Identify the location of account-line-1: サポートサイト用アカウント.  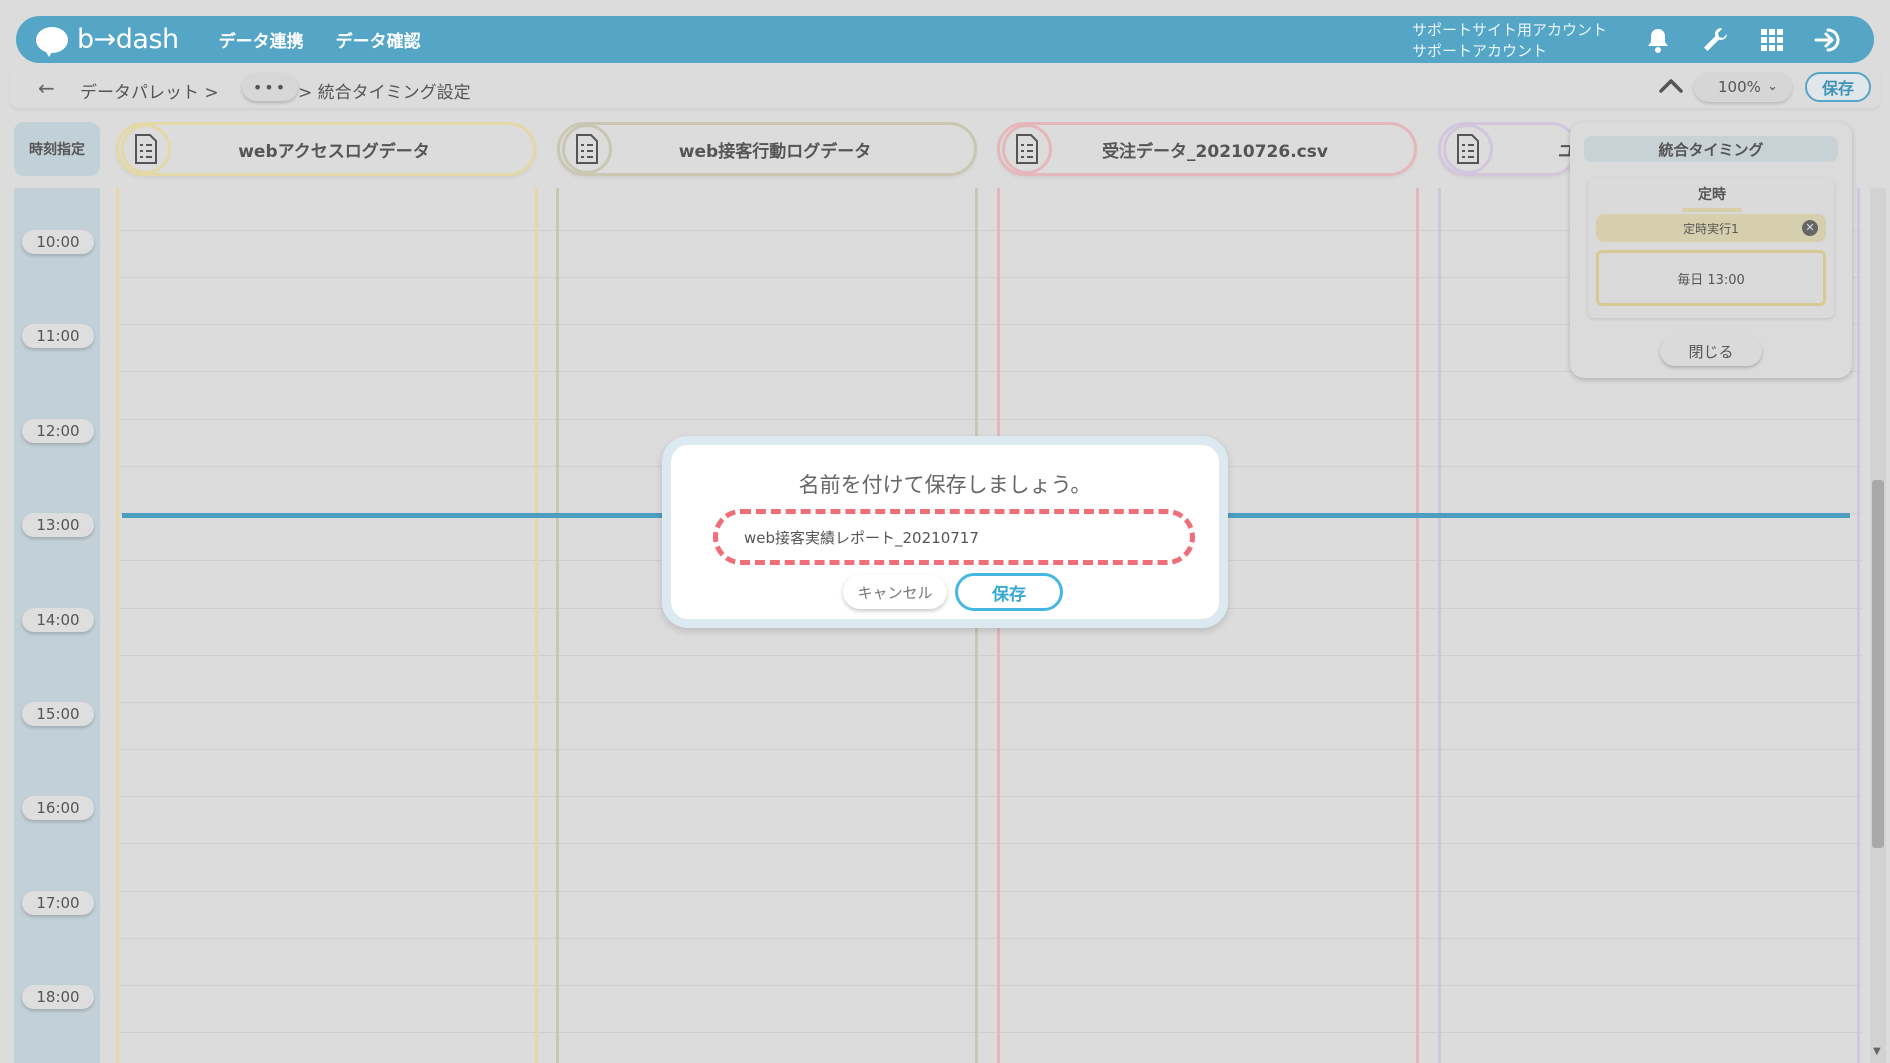
(1510, 30).